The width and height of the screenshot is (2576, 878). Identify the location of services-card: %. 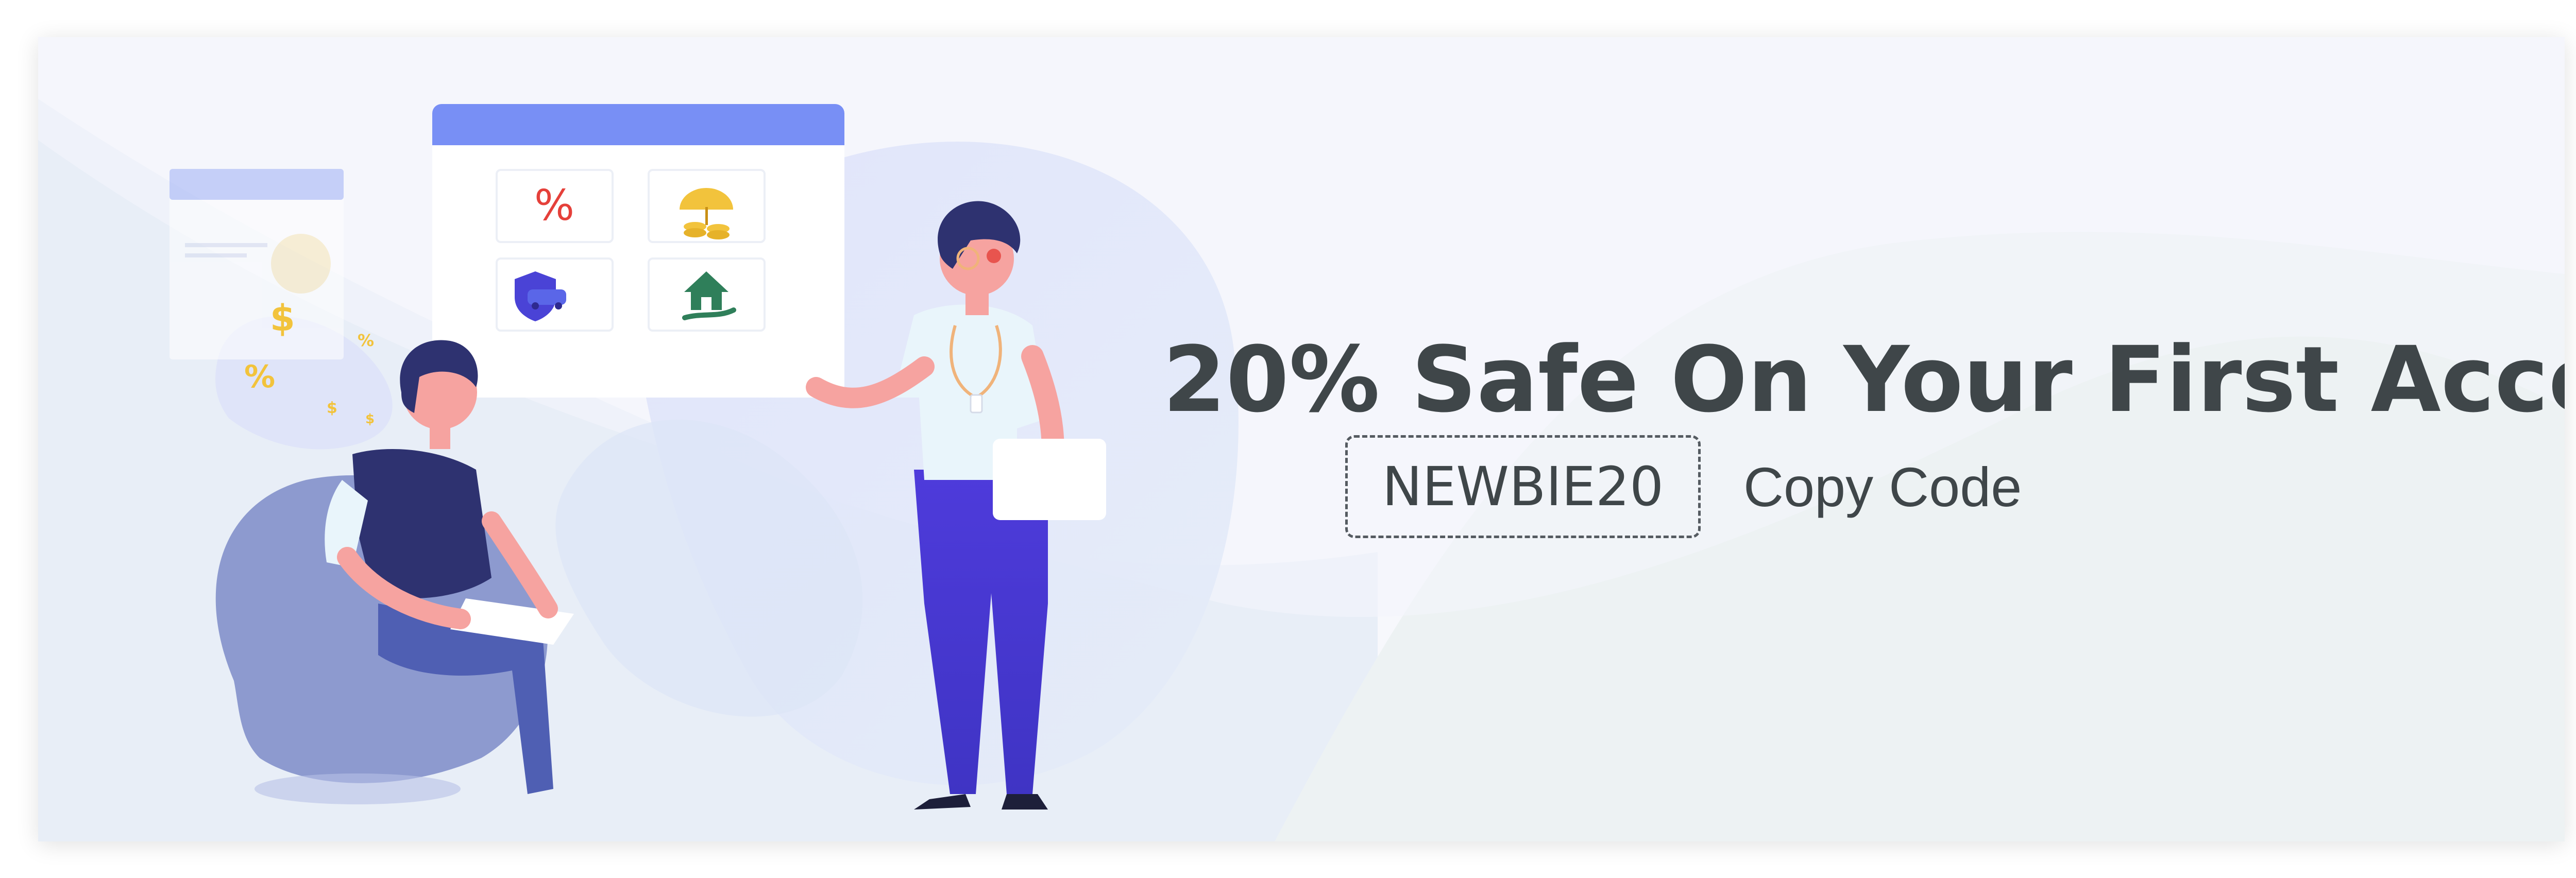
(638, 251).